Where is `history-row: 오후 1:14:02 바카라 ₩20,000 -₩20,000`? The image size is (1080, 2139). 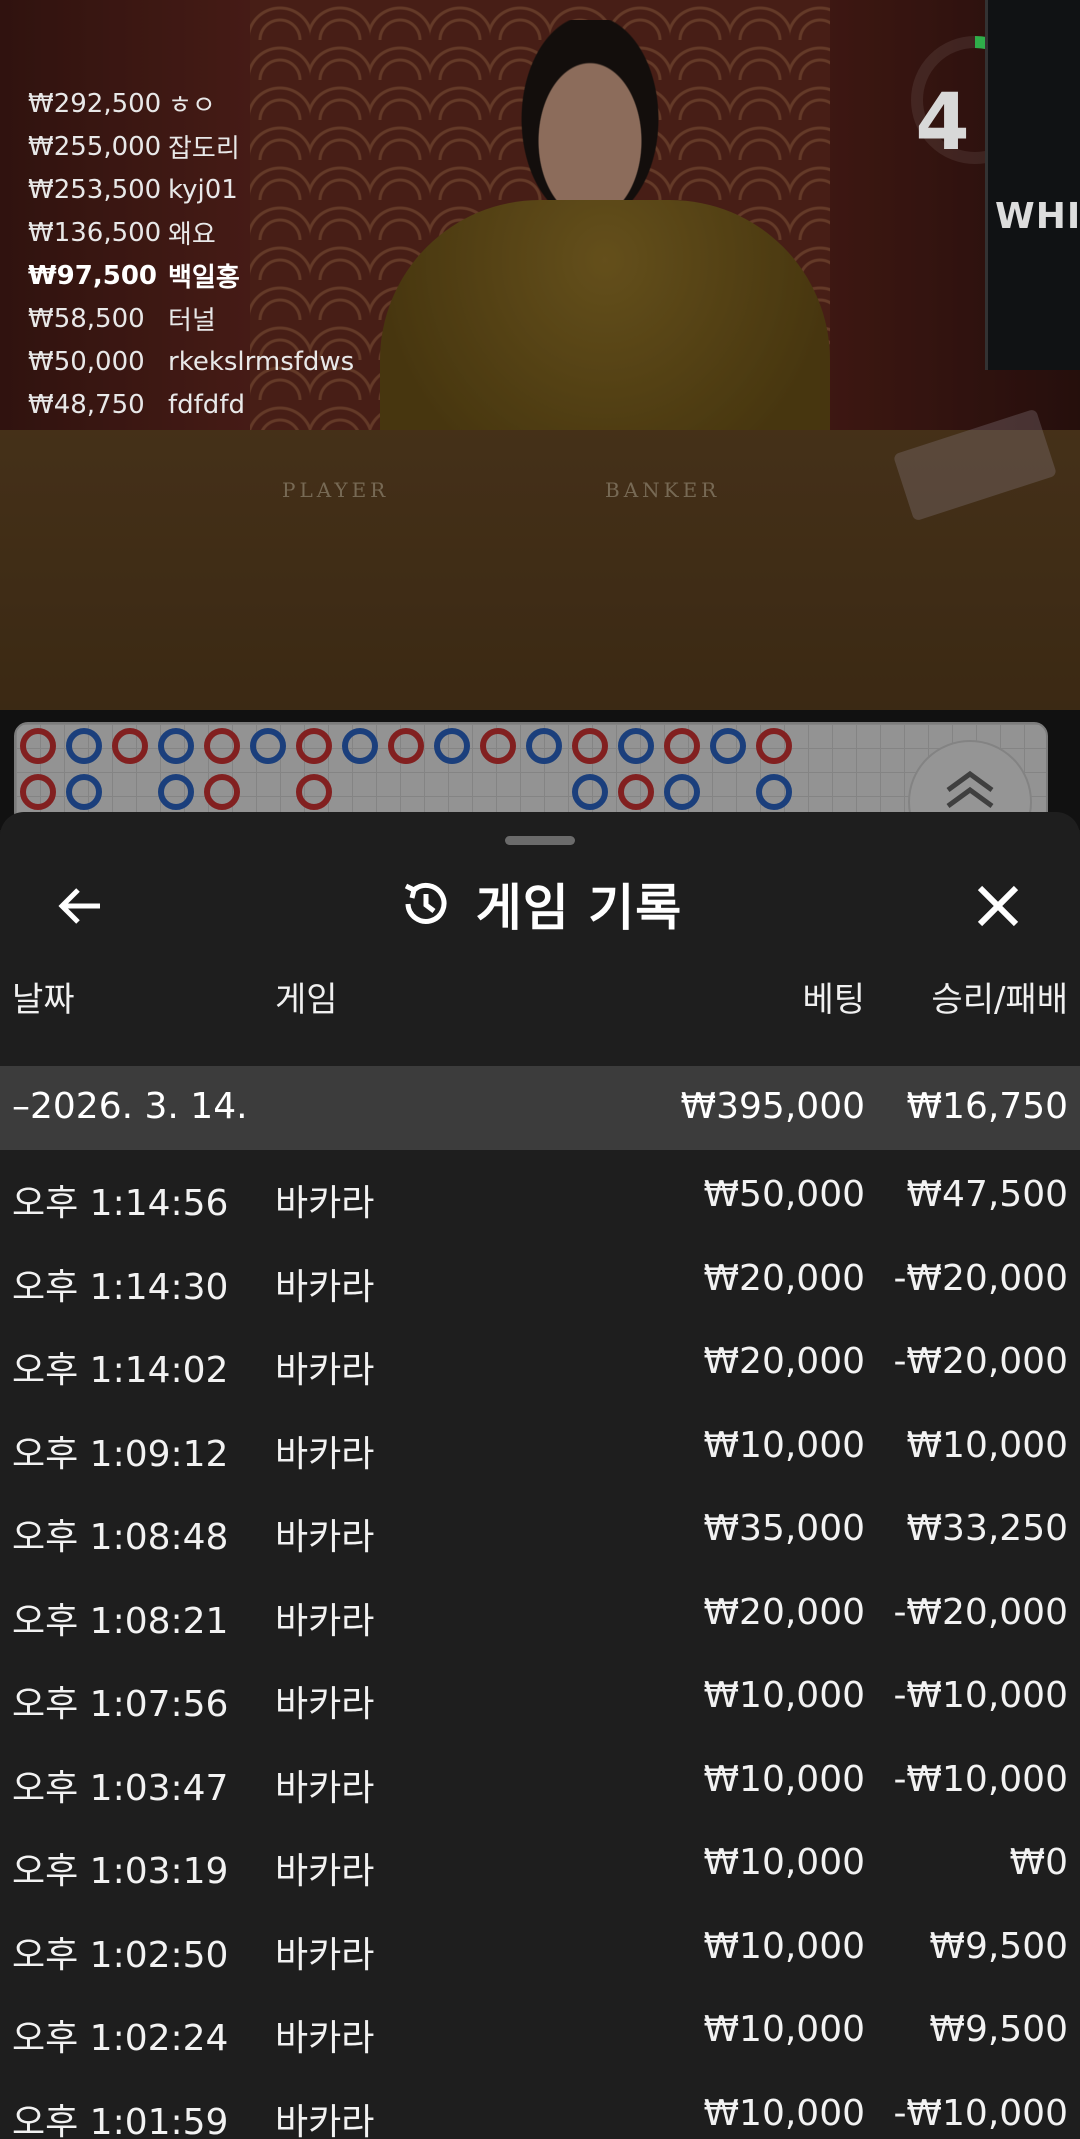
history-row: 오후 1:14:02 바카라 ₩20,000 -₩20,000 is located at coordinates (540, 1359).